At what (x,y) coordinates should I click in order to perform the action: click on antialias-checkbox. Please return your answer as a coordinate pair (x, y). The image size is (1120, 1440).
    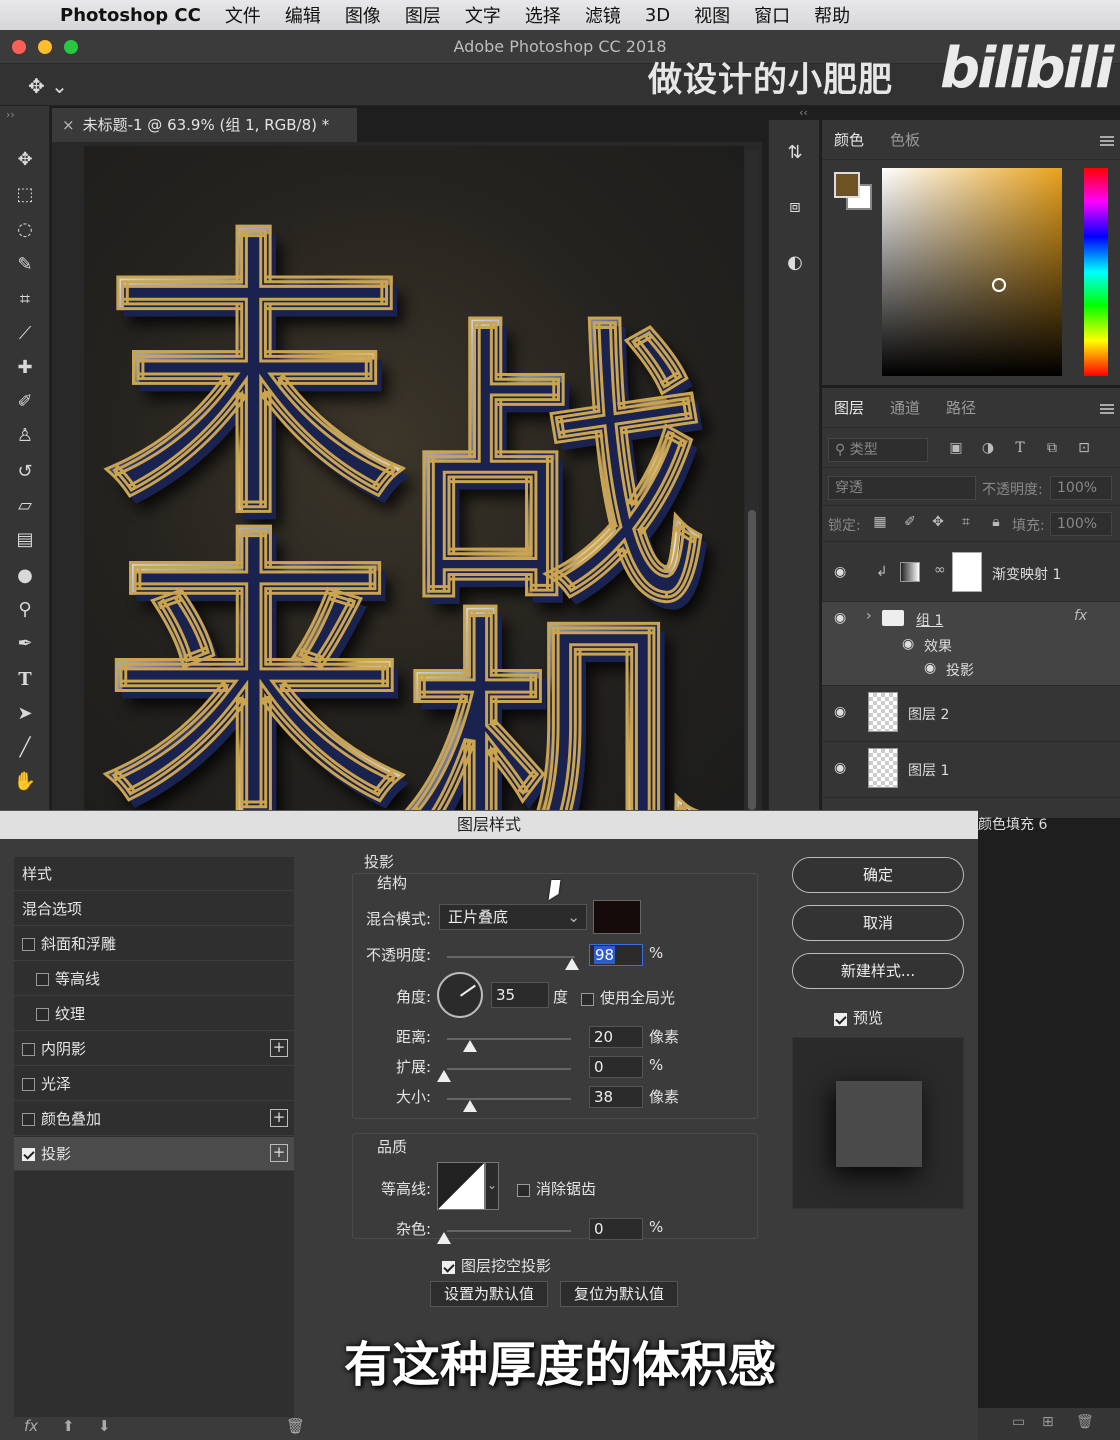
    Looking at the image, I should click on (523, 1190).